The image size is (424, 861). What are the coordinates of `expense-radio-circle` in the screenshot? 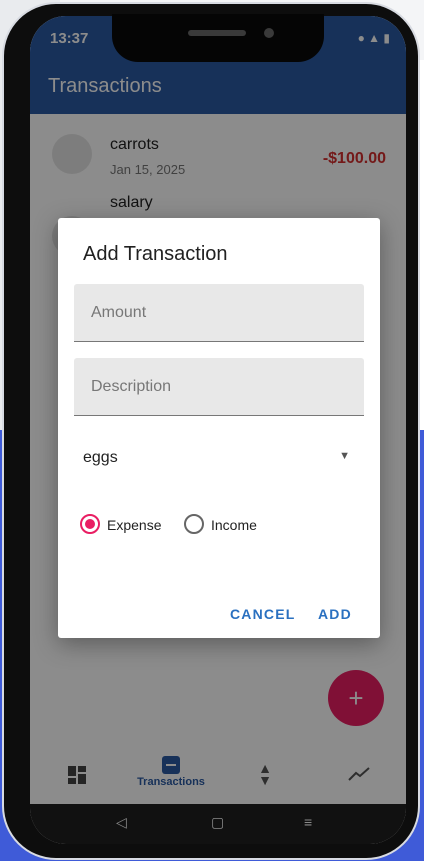 It's located at (90, 524).